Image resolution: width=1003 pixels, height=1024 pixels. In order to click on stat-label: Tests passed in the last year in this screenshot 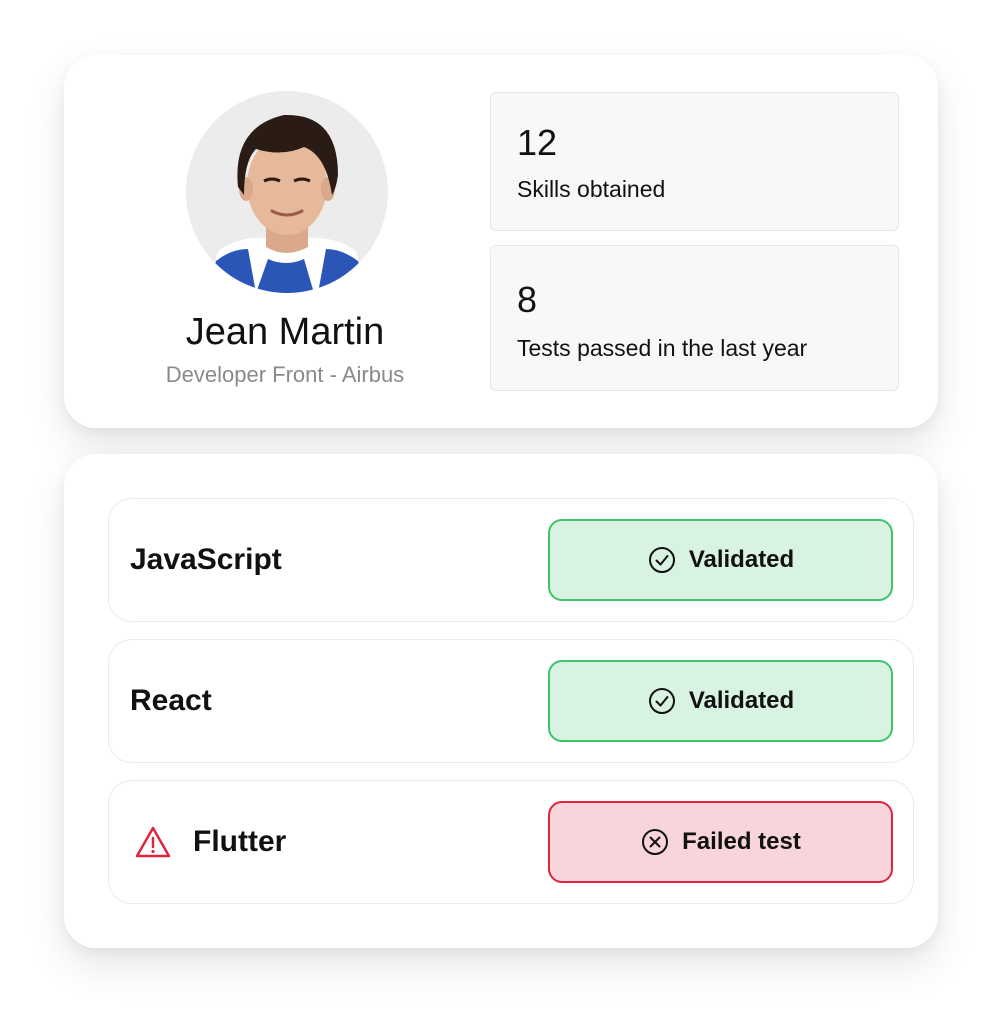, I will do `click(662, 348)`.